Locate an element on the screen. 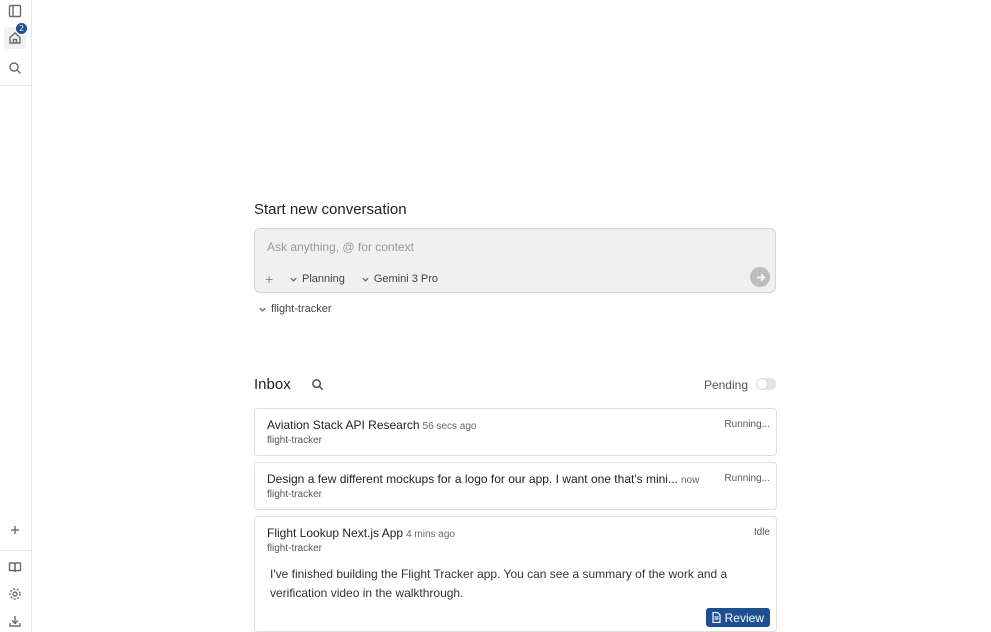  book-icon is located at coordinates (15, 567).